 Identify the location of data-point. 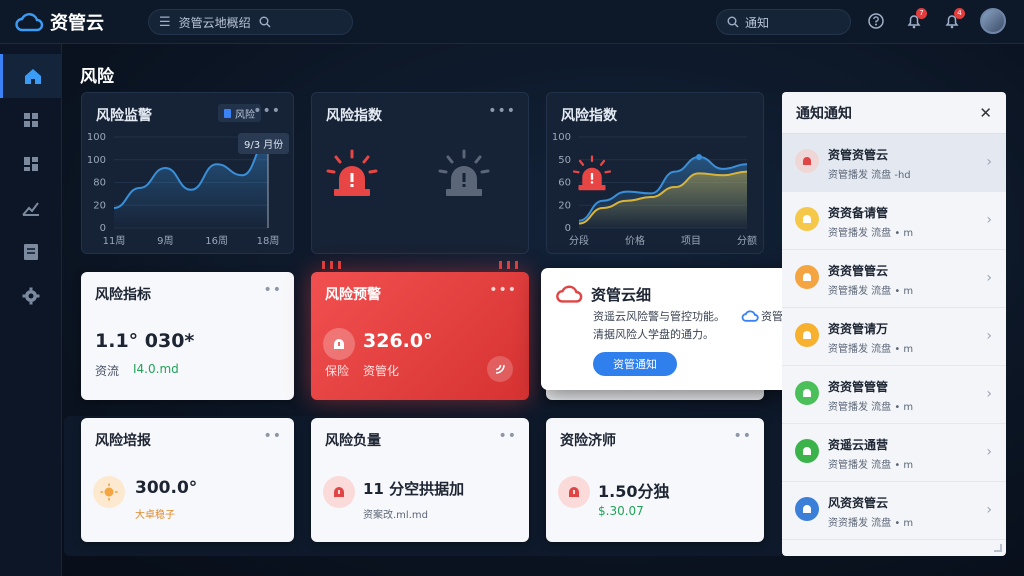
(699, 157).